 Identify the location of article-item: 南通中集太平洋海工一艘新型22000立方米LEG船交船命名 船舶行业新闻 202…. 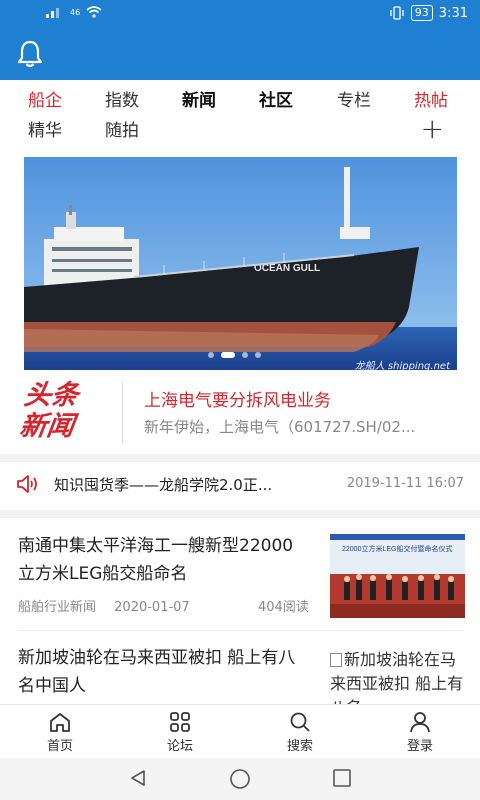
(240, 574).